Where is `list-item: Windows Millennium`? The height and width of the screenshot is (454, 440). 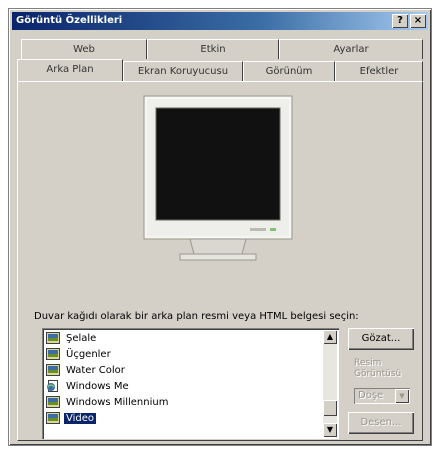
list-item: Windows Millennium is located at coordinates (108, 402).